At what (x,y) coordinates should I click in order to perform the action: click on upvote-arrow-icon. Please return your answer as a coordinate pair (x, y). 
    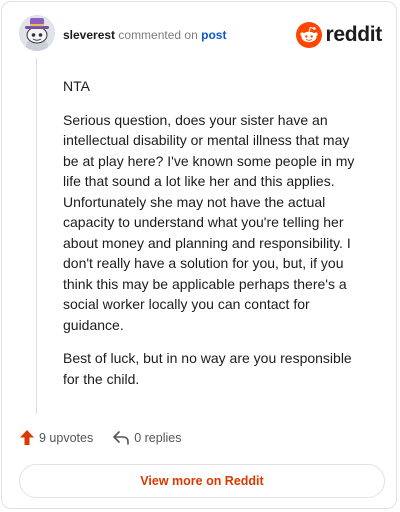
    Looking at the image, I should click on (27, 437).